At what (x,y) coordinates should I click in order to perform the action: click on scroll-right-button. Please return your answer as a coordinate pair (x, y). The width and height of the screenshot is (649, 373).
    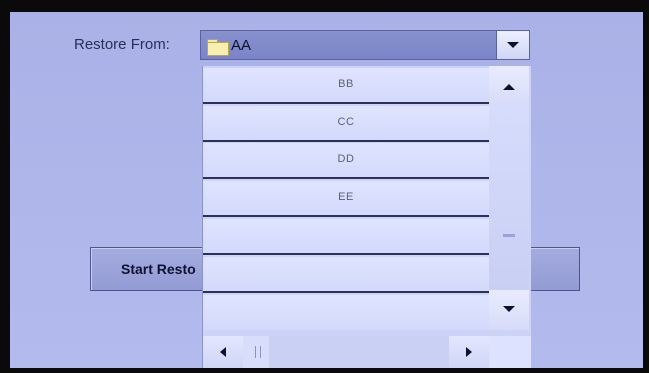
    Looking at the image, I should click on (469, 352).